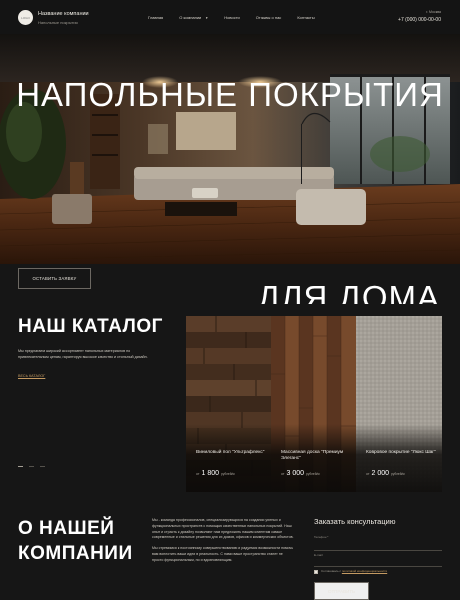 This screenshot has height=600, width=460. What do you see at coordinates (348, 291) in the screenshot?
I see `hero-title-bottom: ДЛЯ ДОМА` at bounding box center [348, 291].